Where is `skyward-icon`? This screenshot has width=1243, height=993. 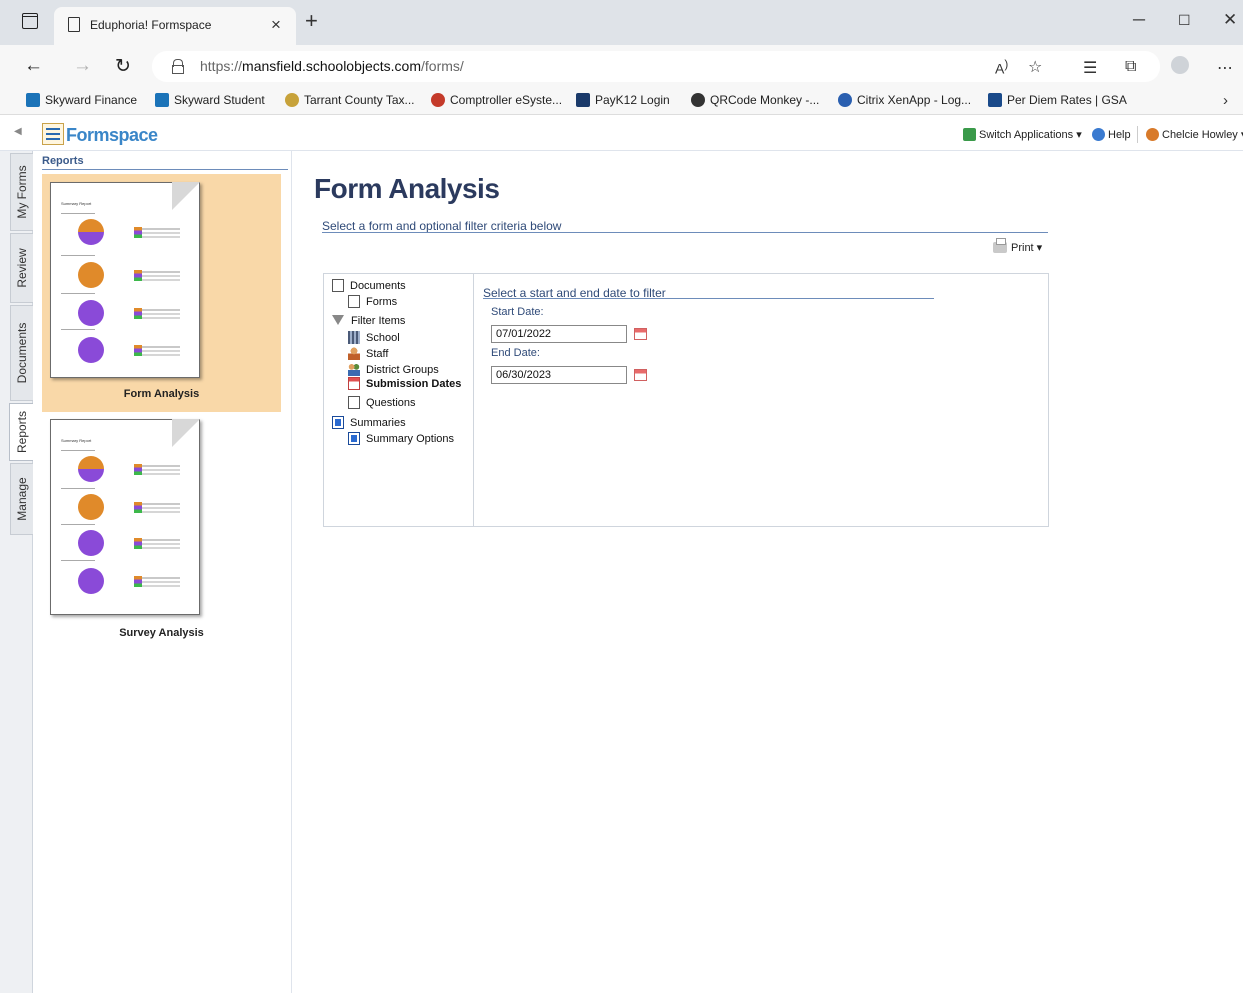 skyward-icon is located at coordinates (162, 100).